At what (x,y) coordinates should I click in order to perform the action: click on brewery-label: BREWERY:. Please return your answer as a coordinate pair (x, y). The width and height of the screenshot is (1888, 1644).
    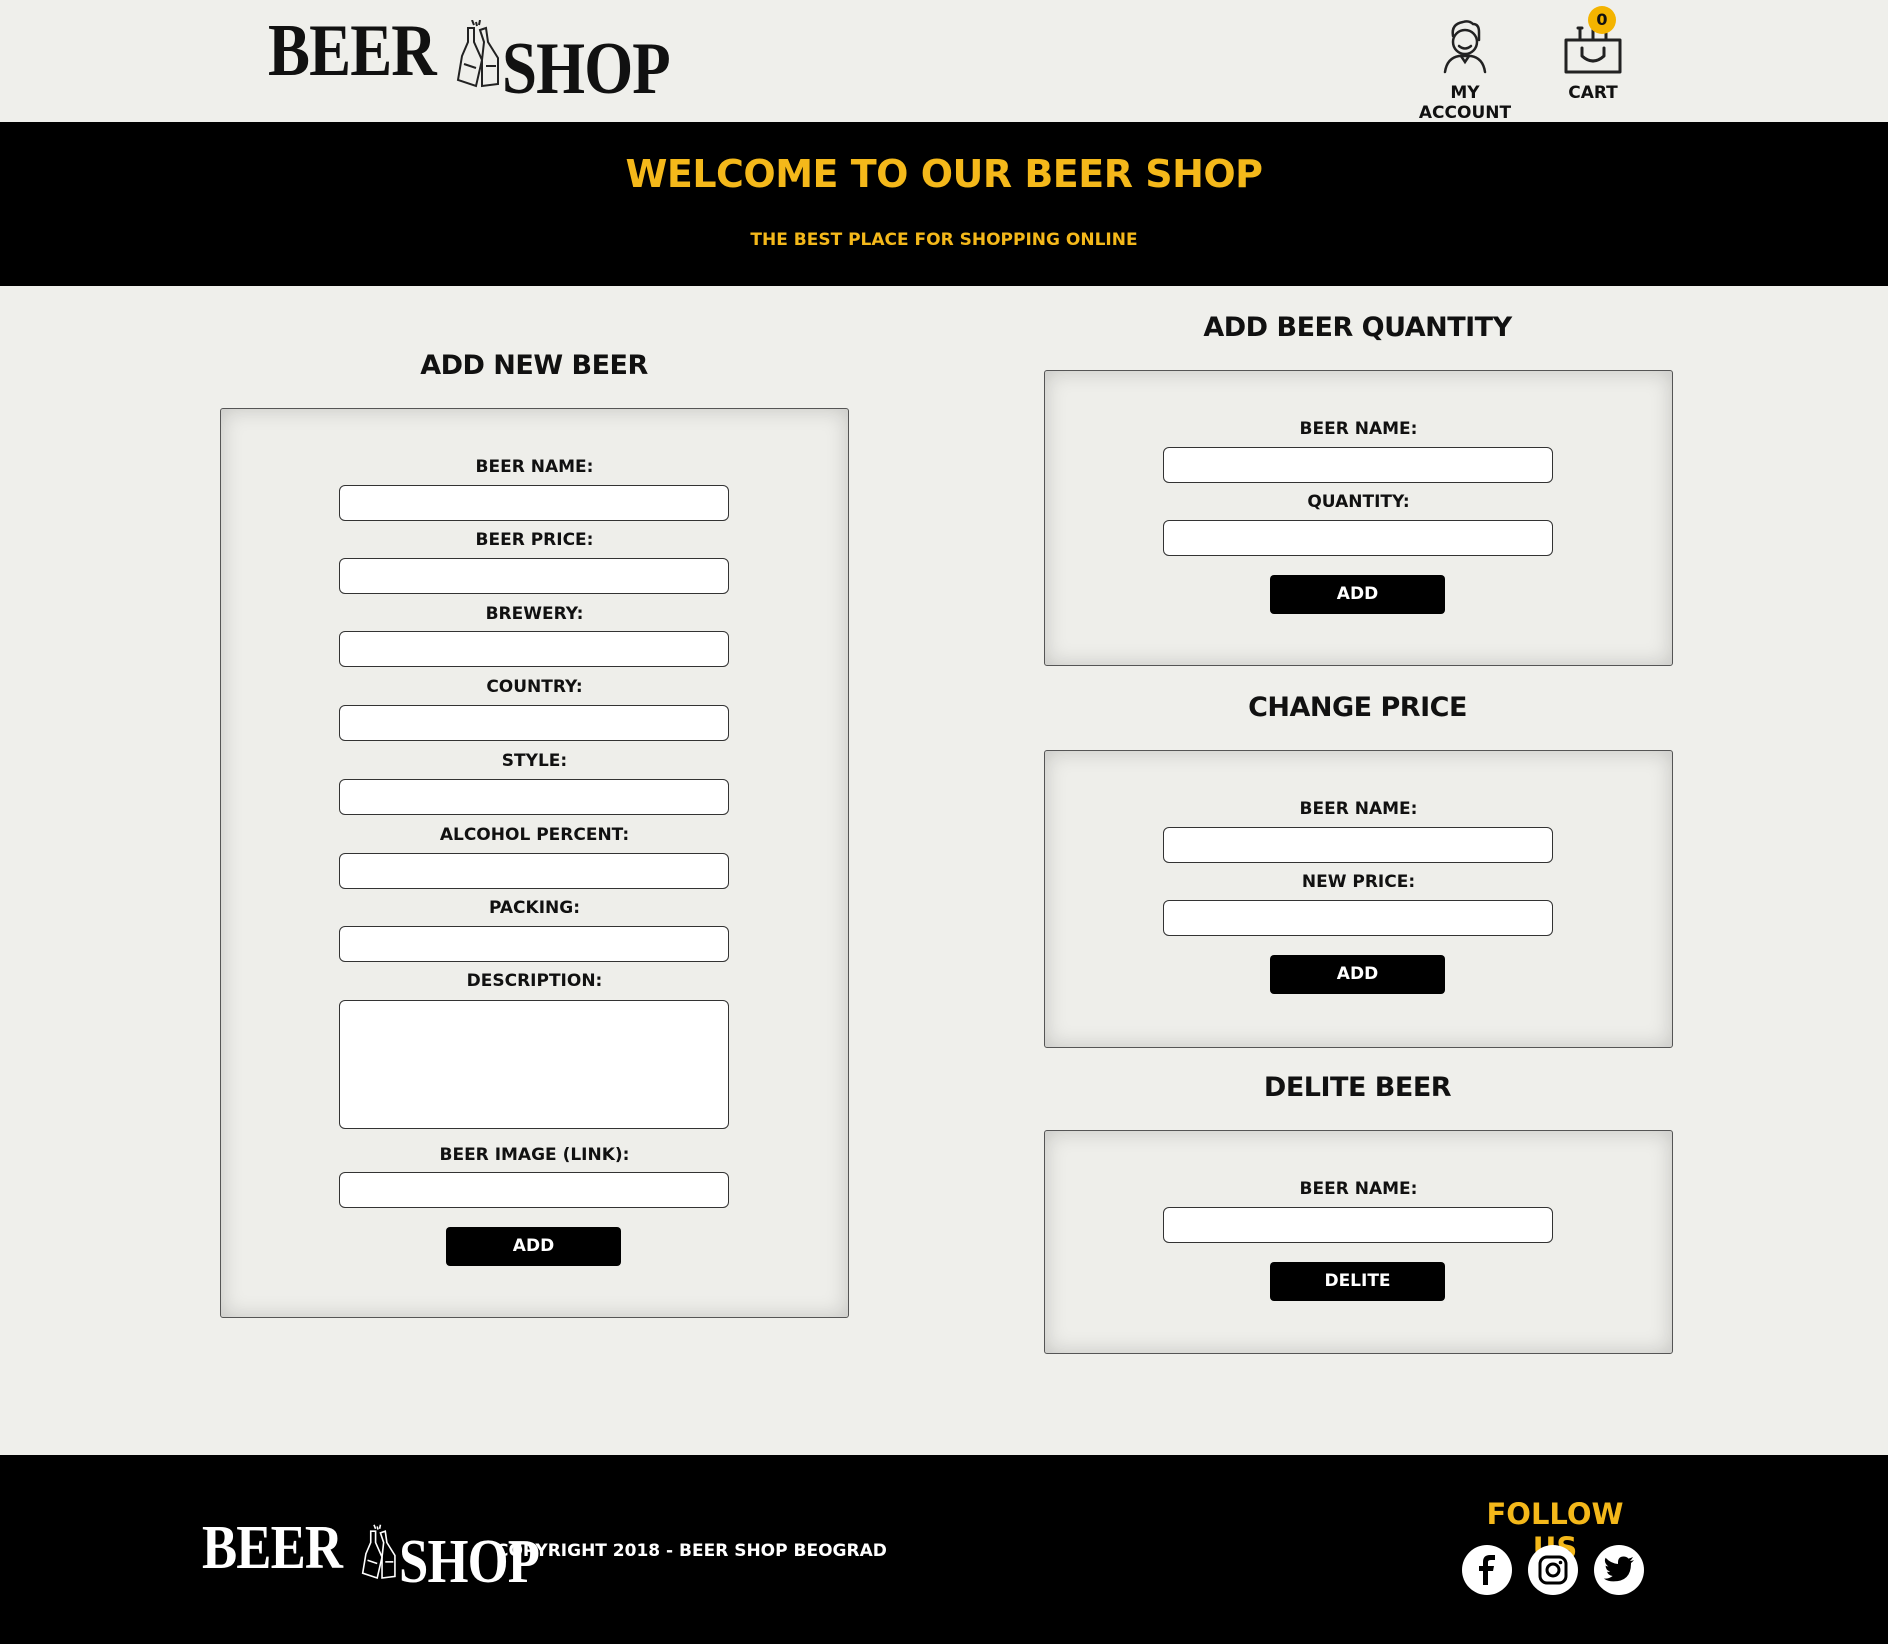
    Looking at the image, I should click on (534, 614).